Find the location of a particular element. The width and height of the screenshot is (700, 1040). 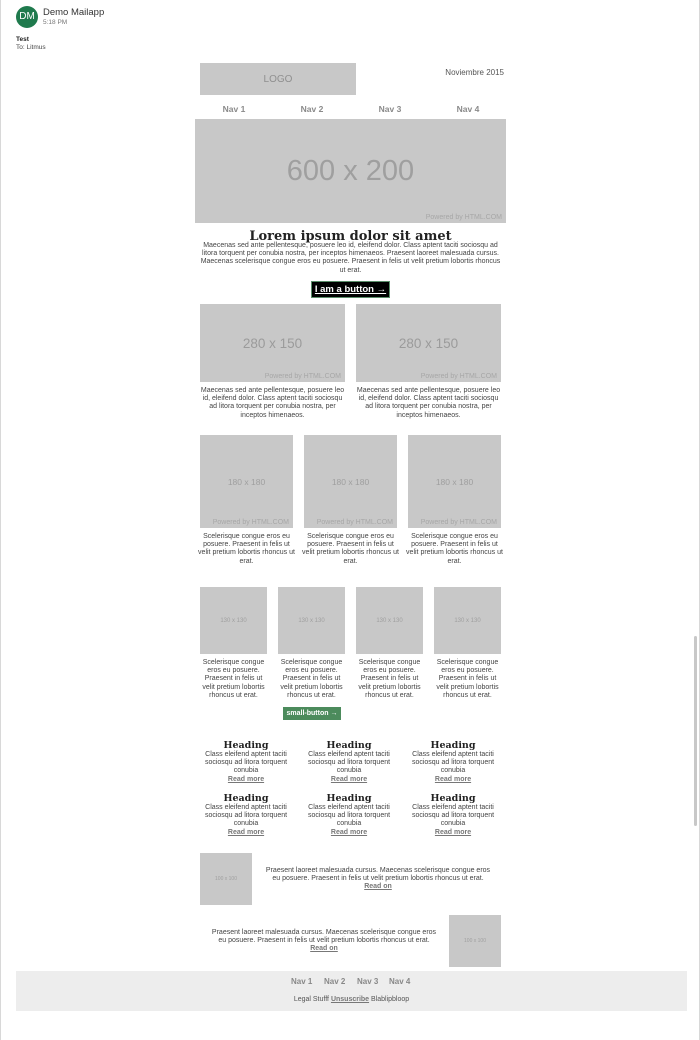

sender-avatar: DM is located at coordinates (27, 17).